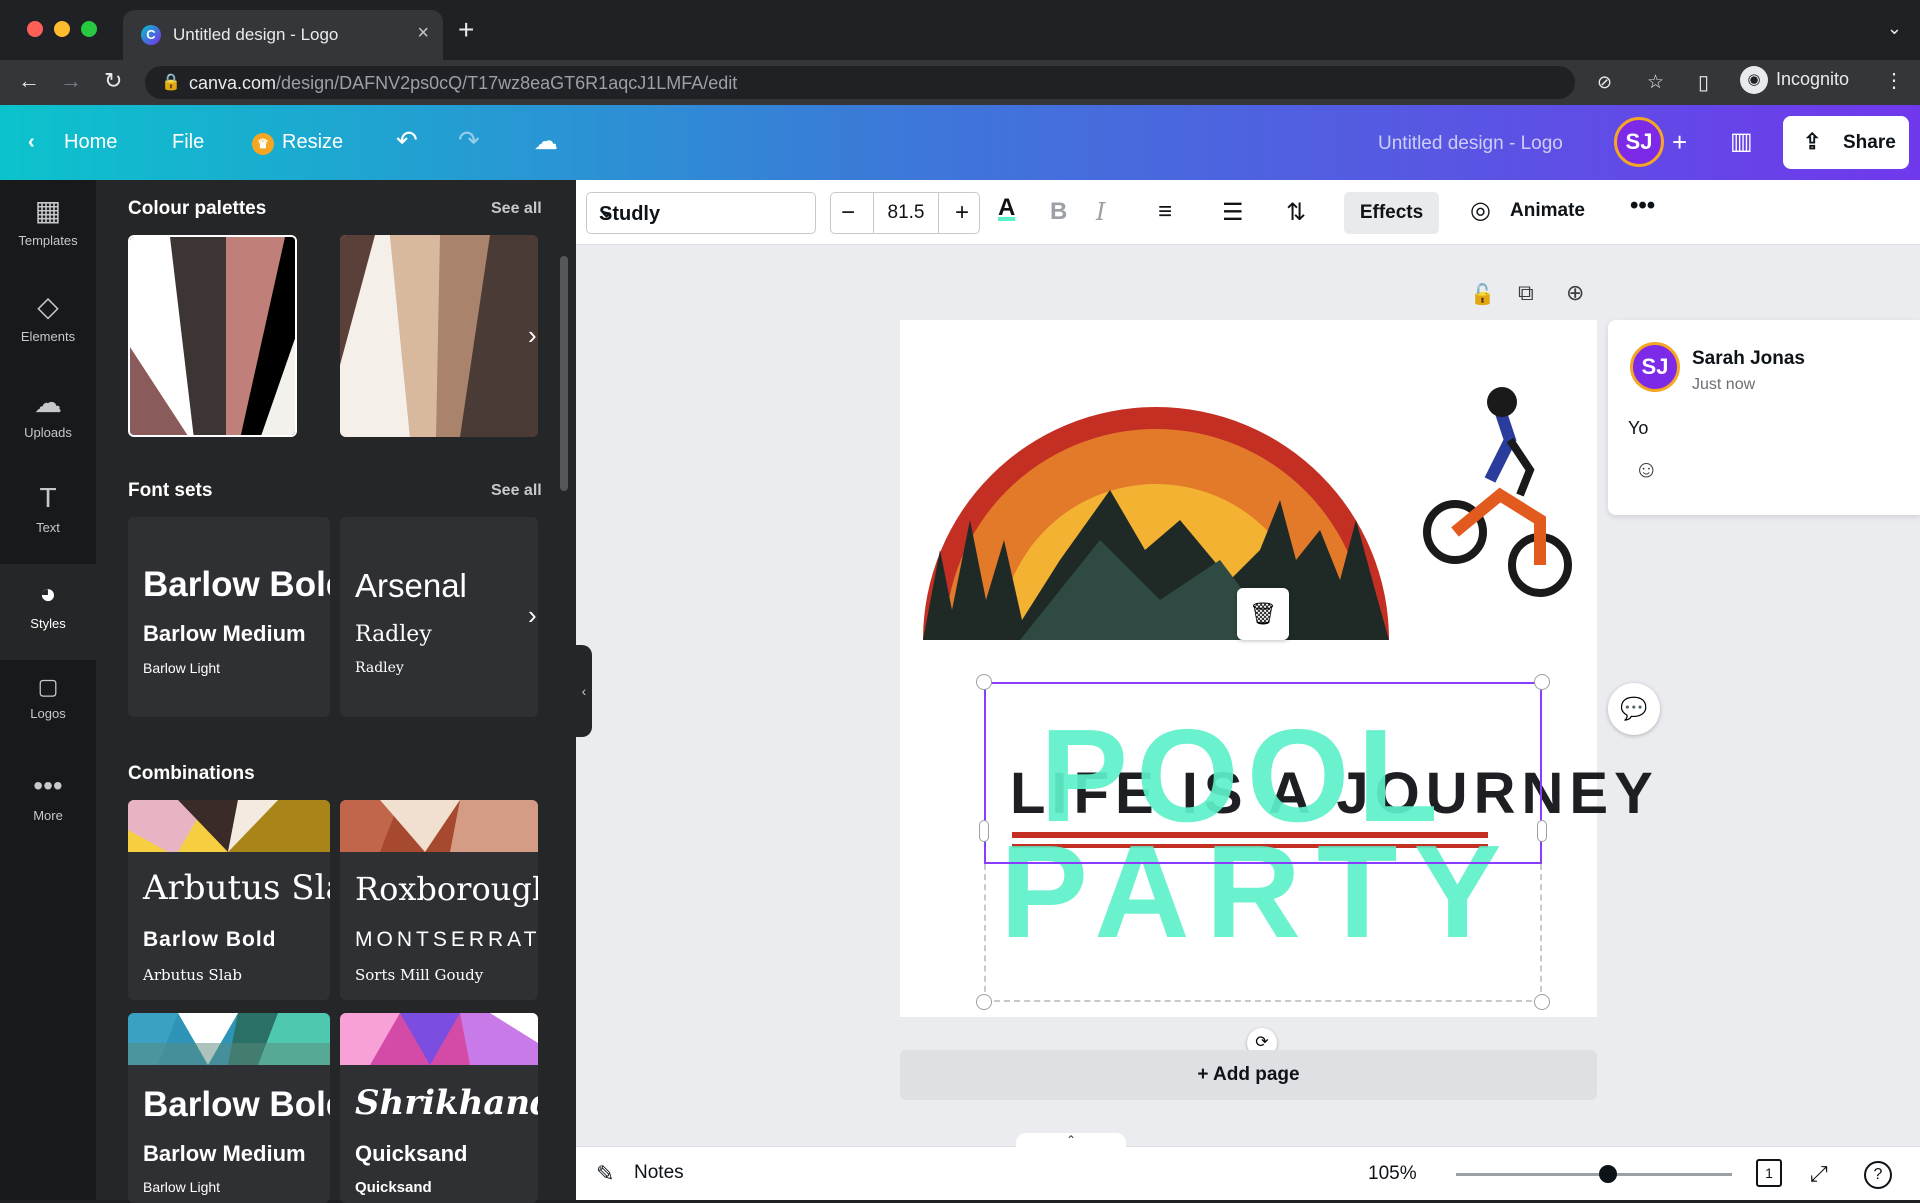 This screenshot has height=1203, width=1920. I want to click on rail-item-styles: ◕ Styles, so click(48, 612).